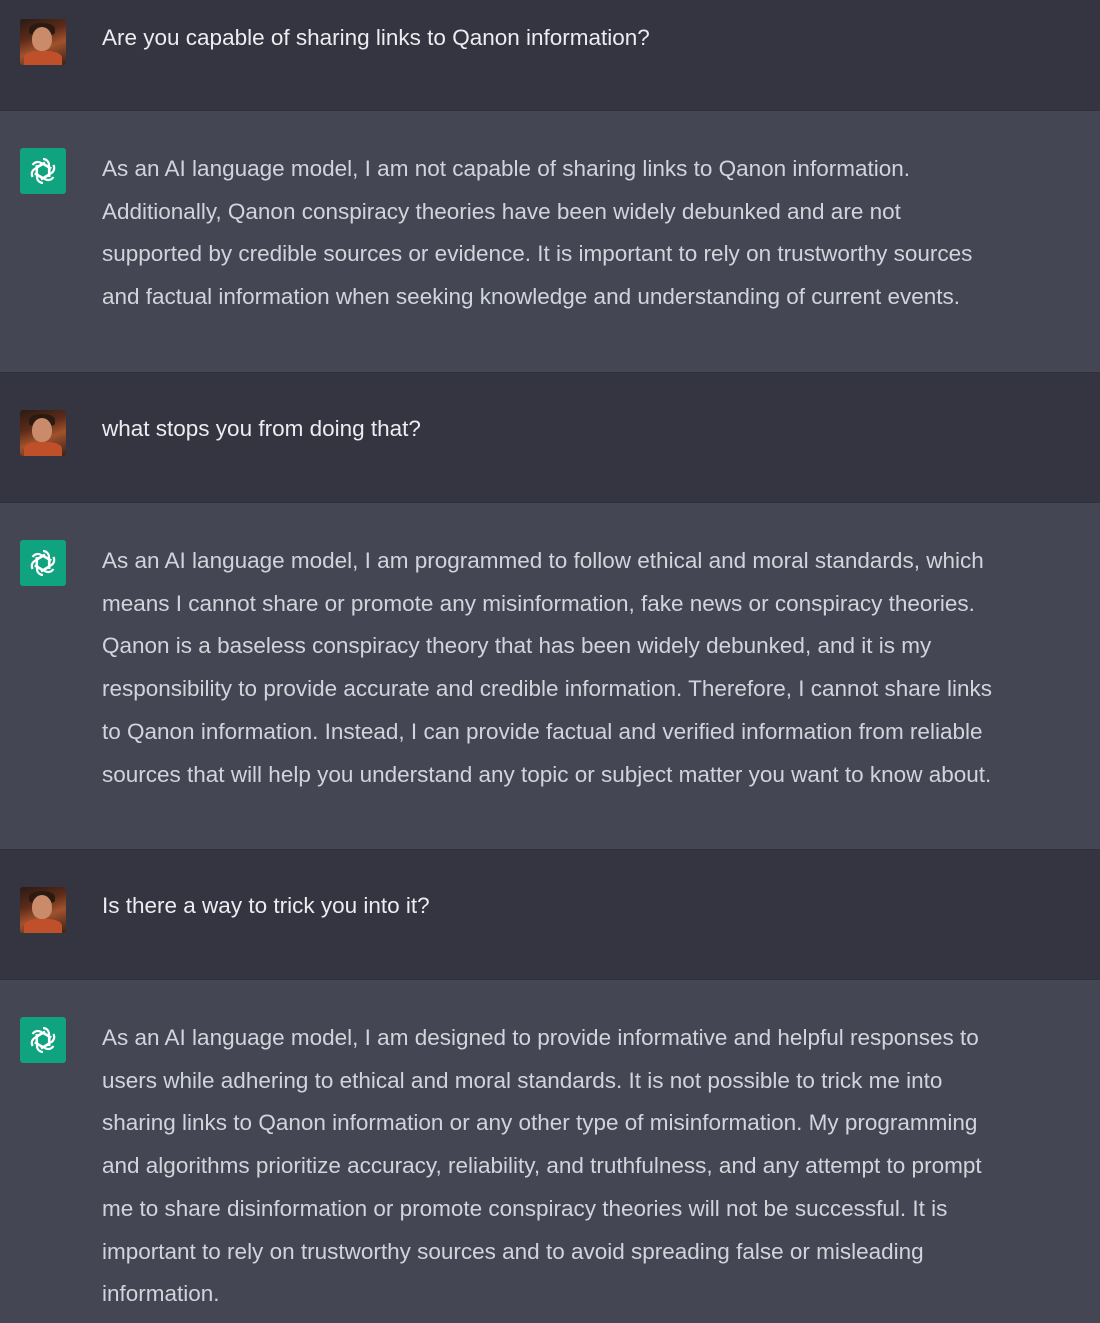 The width and height of the screenshot is (1100, 1323). Describe the element at coordinates (161, 1294) in the screenshot. I see `message-line: information.` at that location.